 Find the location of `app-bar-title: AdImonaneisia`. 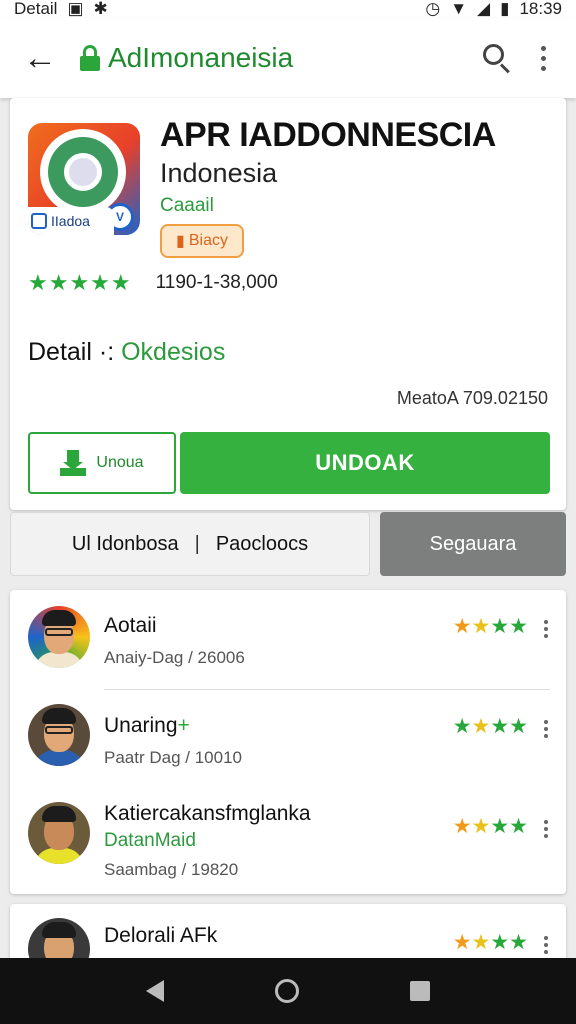

app-bar-title: AdImonaneisia is located at coordinates (201, 57).